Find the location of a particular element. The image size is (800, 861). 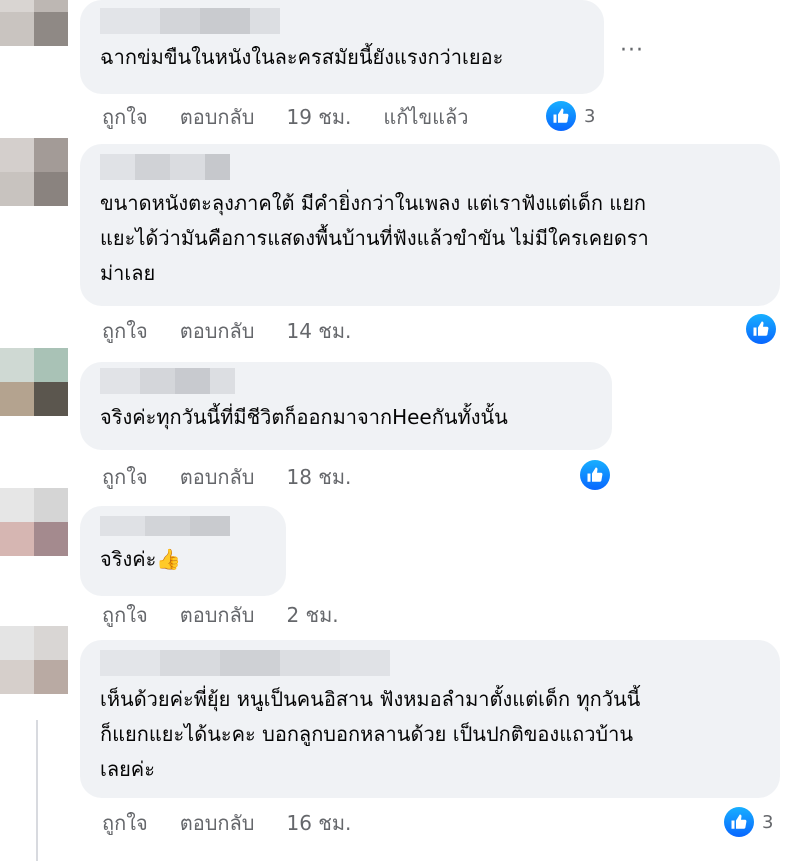

timestamp: 18 ชม. is located at coordinates (318, 477).